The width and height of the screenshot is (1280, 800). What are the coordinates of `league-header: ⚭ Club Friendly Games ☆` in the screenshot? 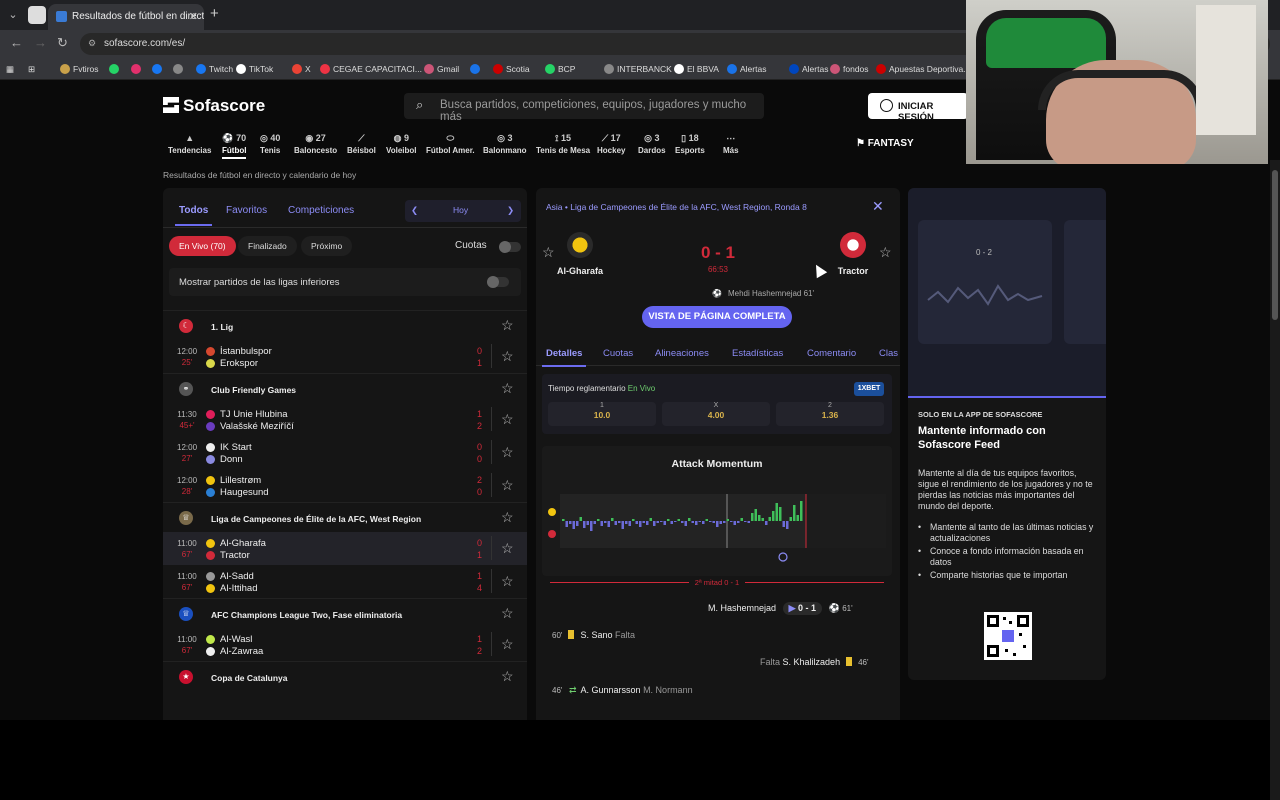 It's located at (345, 388).